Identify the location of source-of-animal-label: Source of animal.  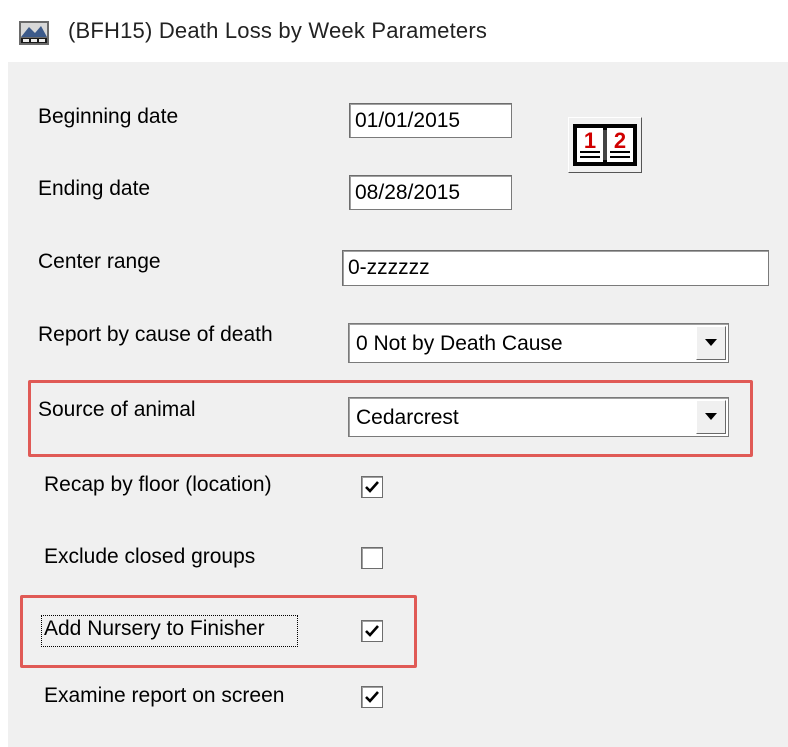
(117, 409).